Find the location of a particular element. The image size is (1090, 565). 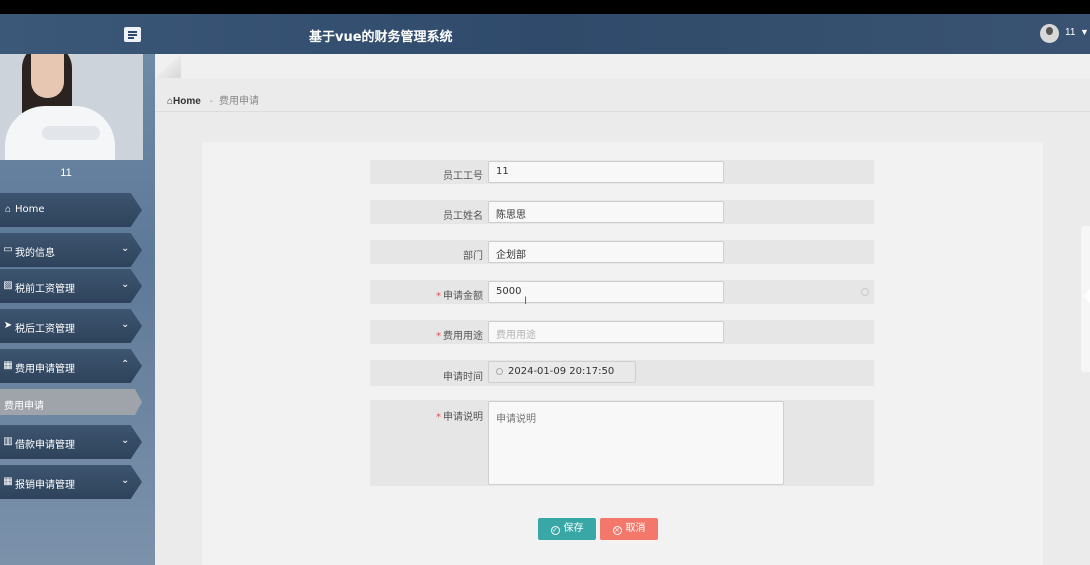

breadcrumb-current: 费用申请 is located at coordinates (238, 101).